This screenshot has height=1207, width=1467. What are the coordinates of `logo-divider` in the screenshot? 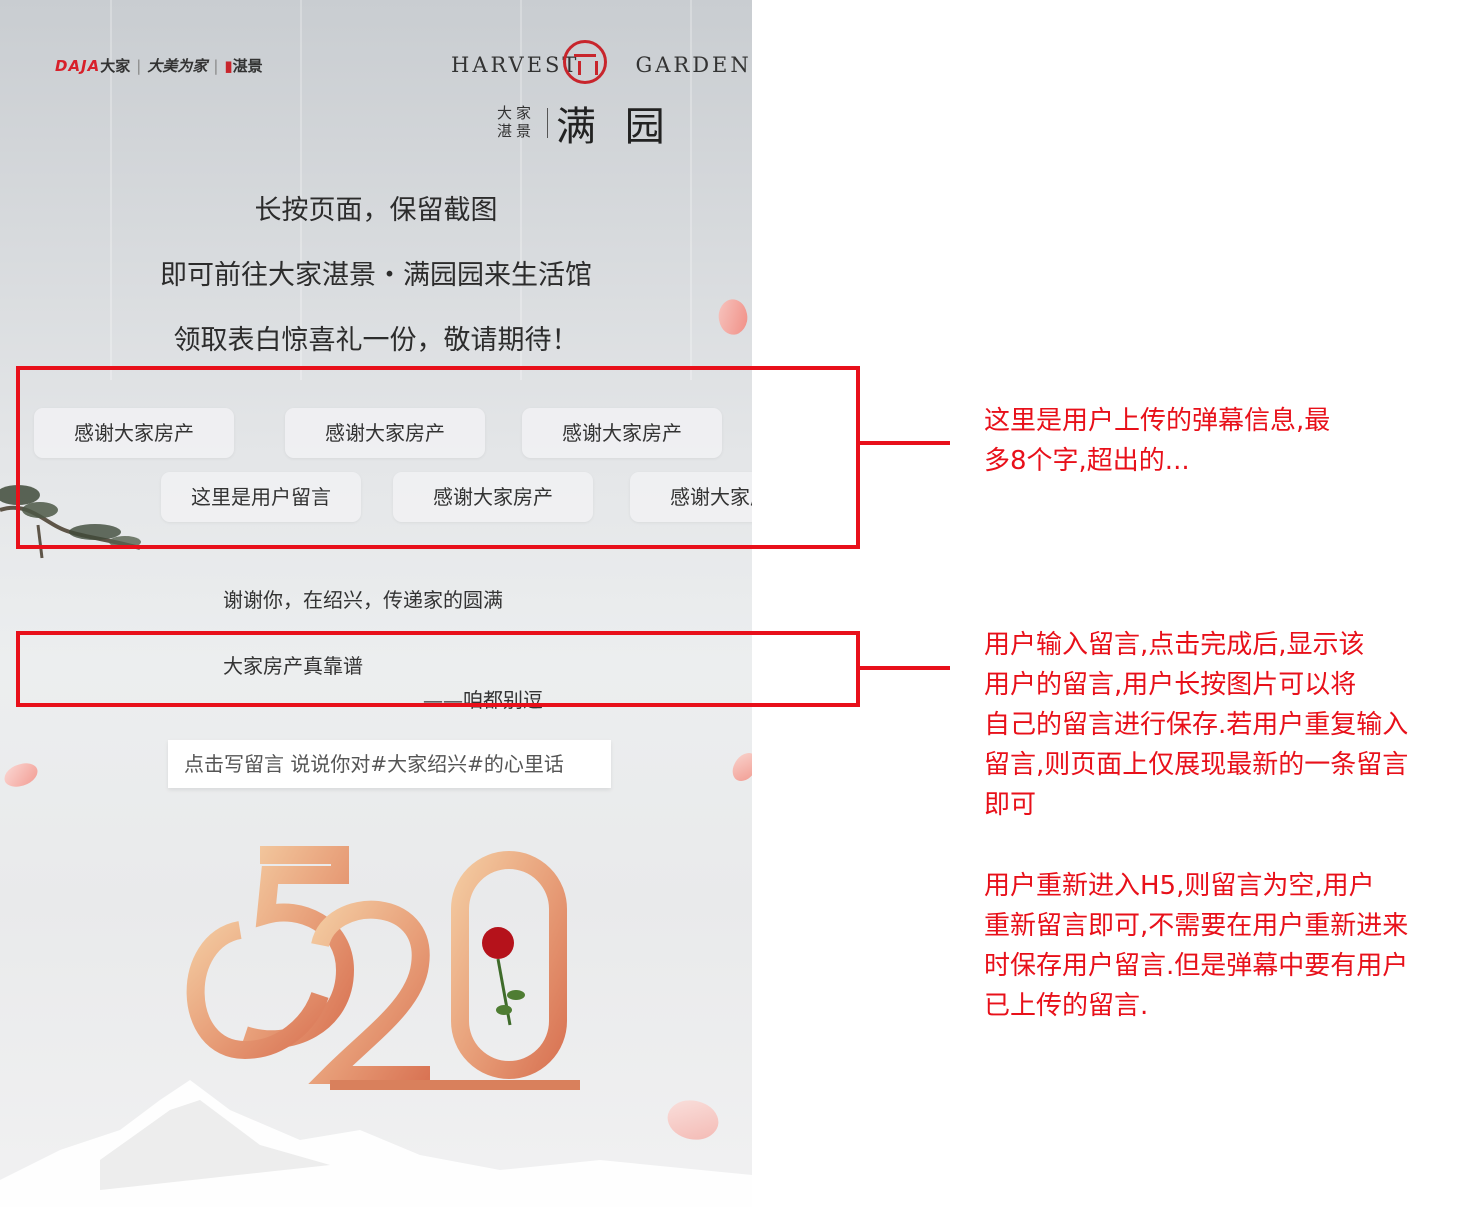 It's located at (547, 123).